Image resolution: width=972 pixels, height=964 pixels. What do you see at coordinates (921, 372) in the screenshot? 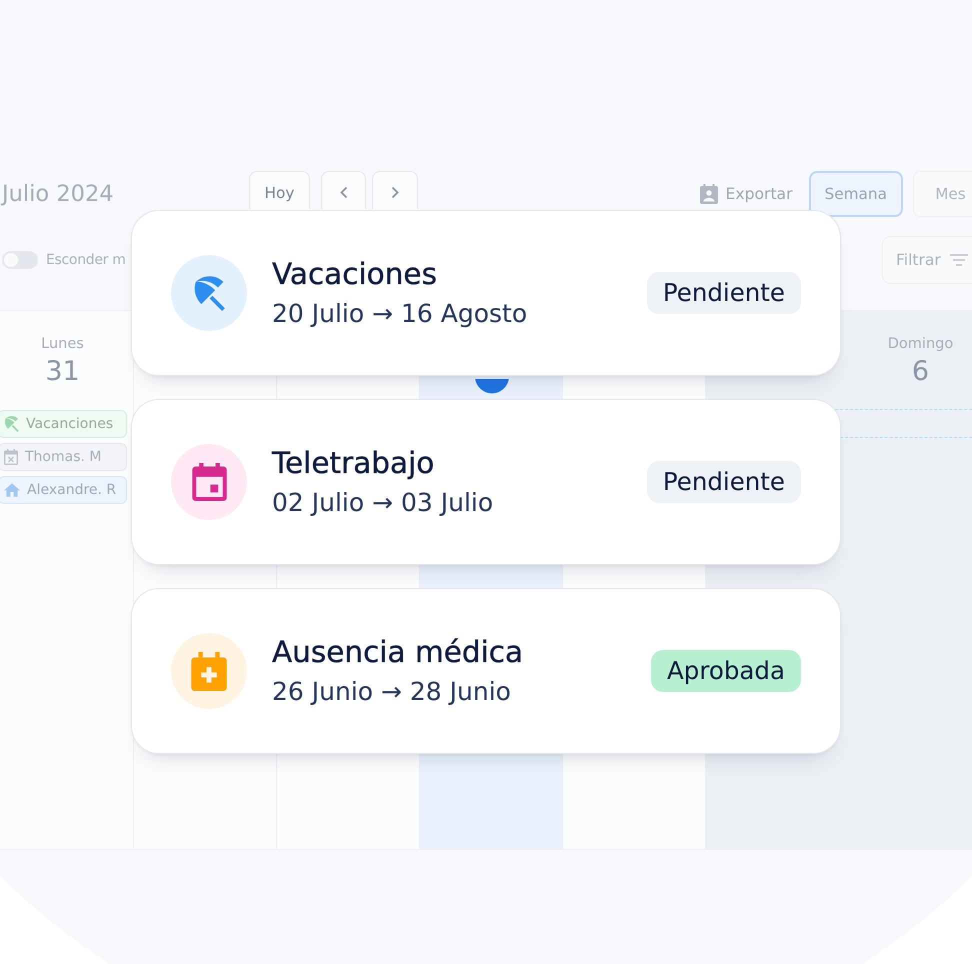
I see `day-number: 6` at bounding box center [921, 372].